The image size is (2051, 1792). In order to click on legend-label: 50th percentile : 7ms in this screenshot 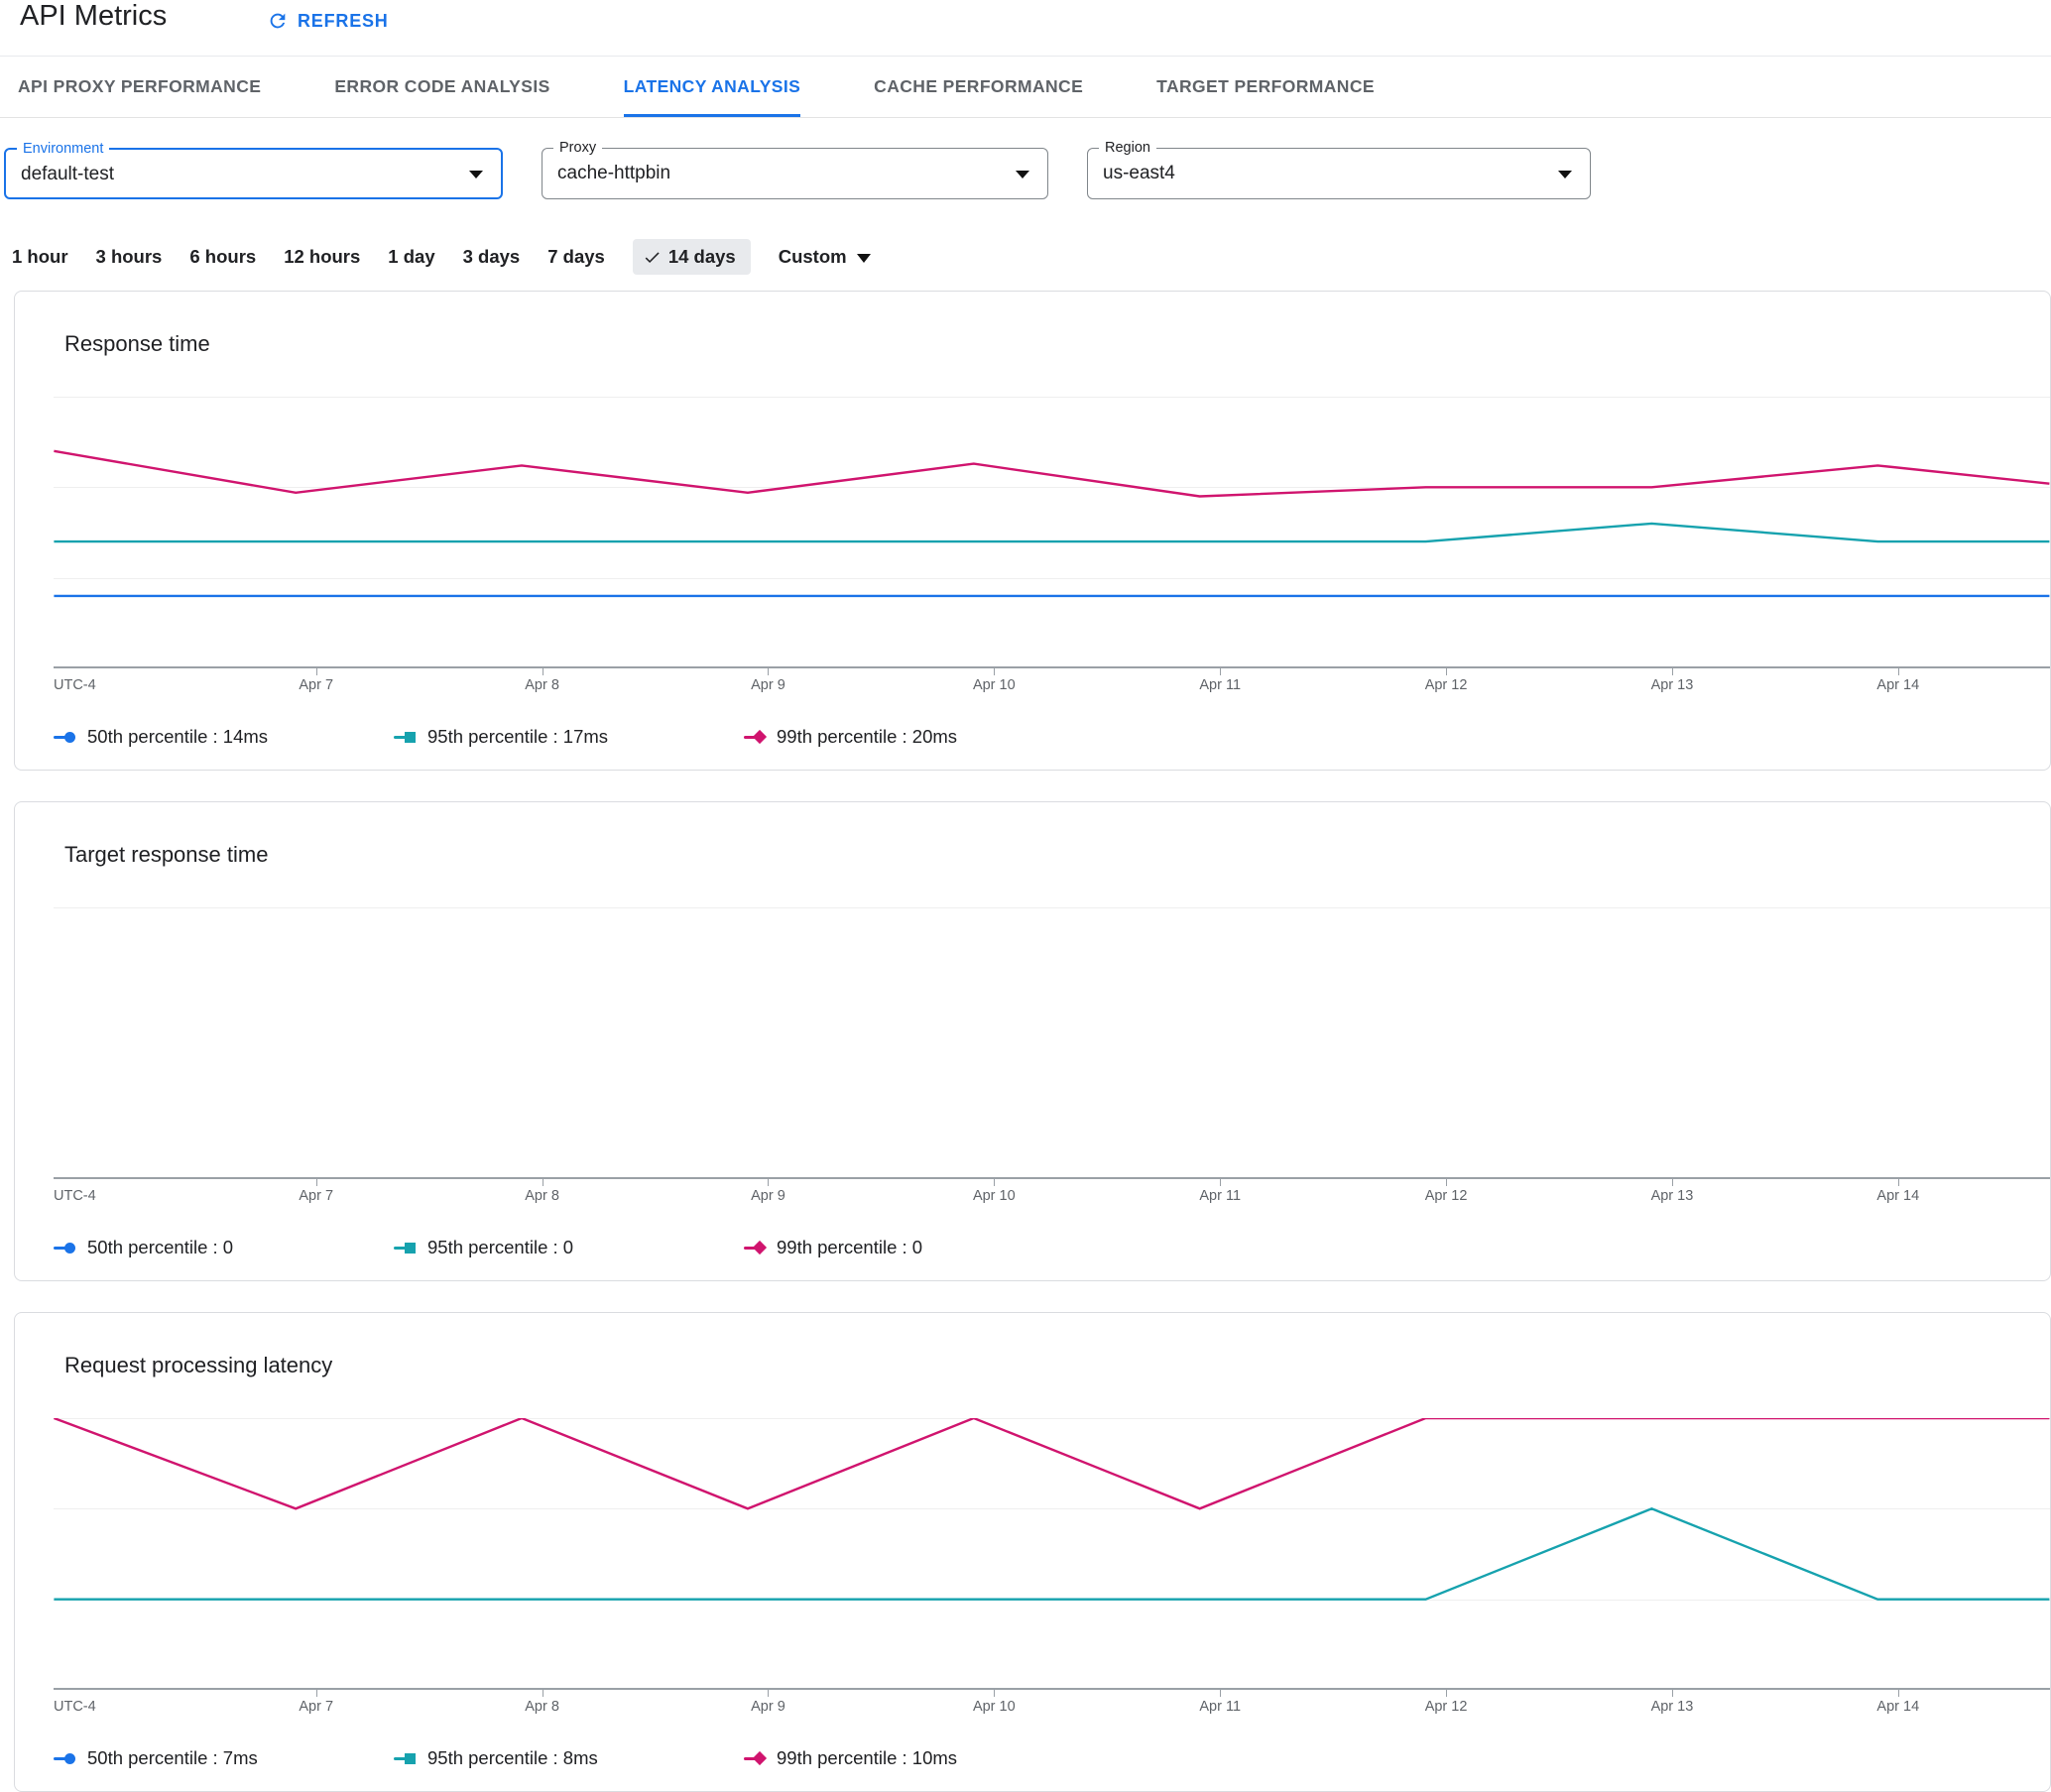, I will do `click(172, 1758)`.